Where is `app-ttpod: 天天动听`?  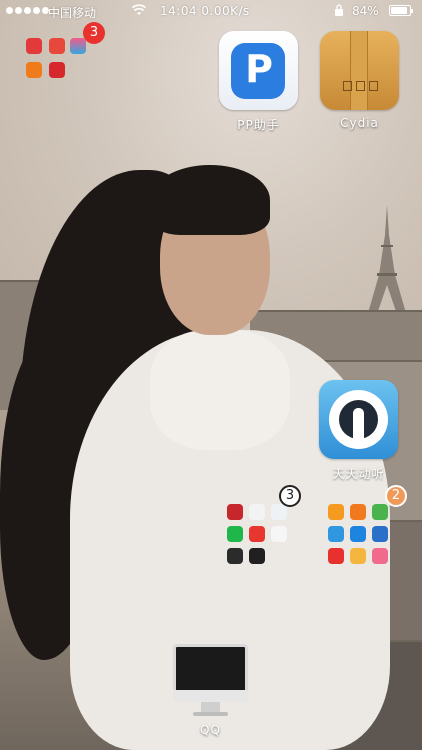 app-ttpod: 天天动听 is located at coordinates (358, 431).